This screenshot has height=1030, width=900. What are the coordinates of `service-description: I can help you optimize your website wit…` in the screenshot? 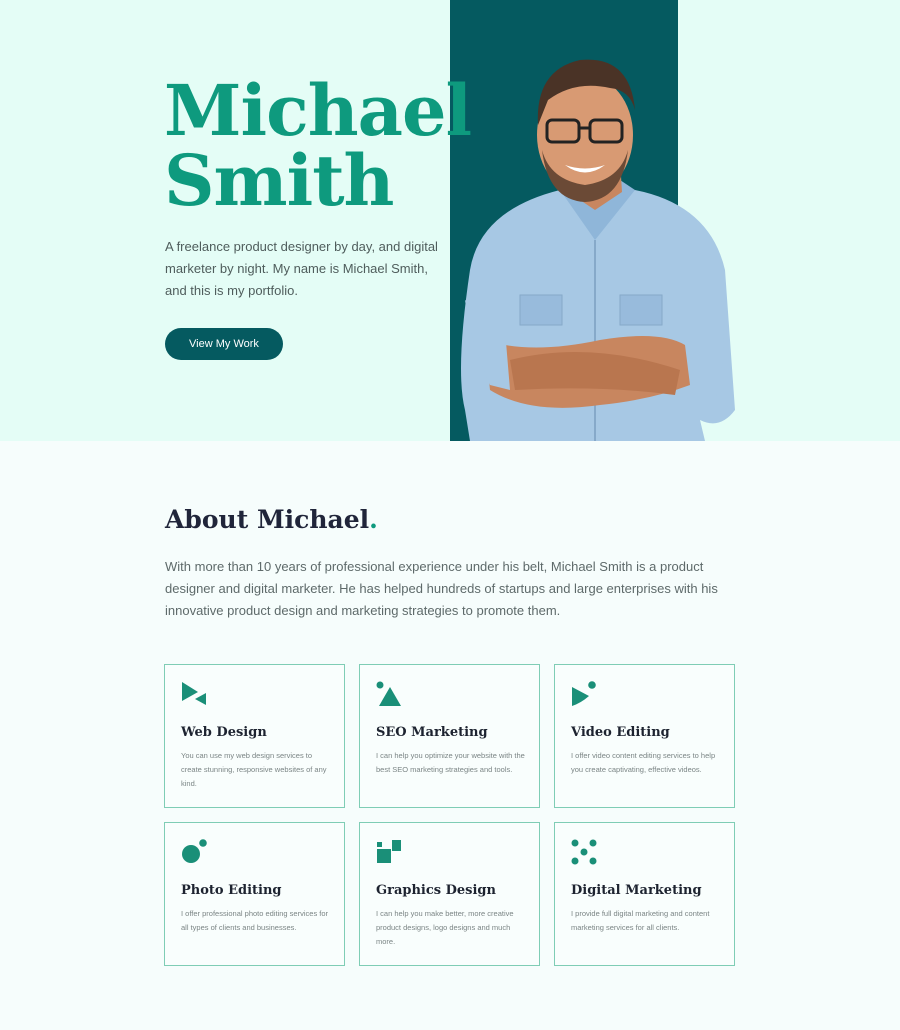 It's located at (450, 762).